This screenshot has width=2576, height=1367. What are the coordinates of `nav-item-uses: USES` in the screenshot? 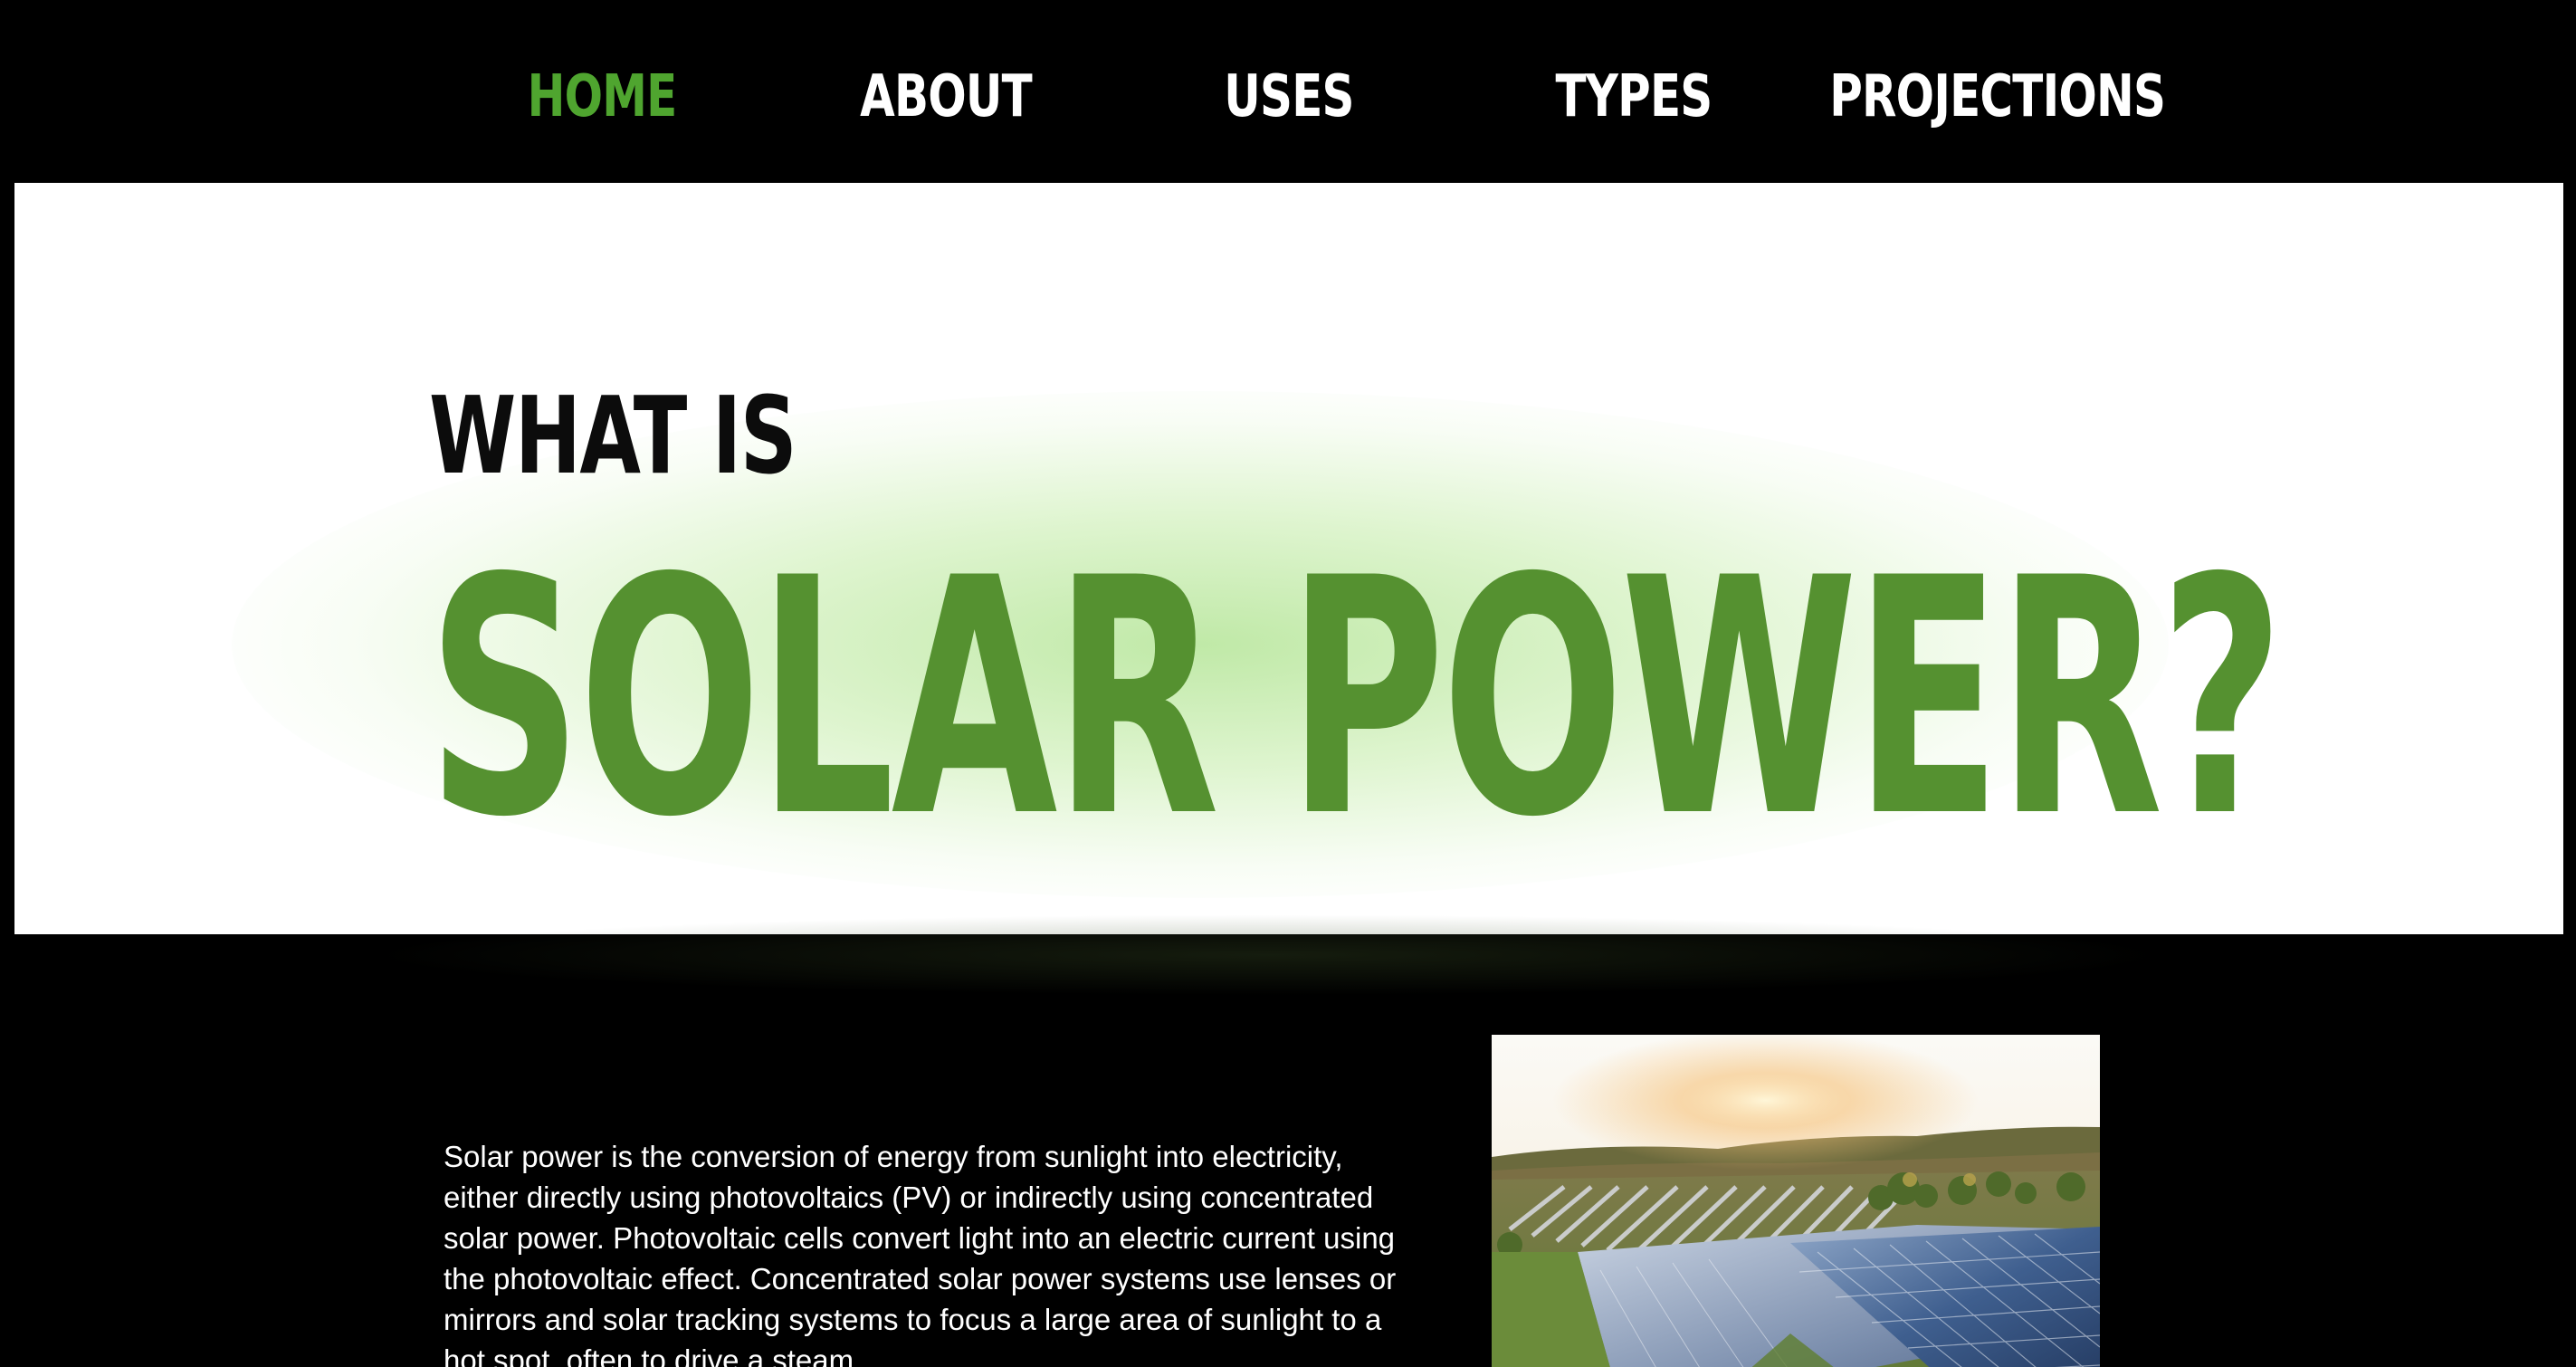 It's located at (1288, 97).